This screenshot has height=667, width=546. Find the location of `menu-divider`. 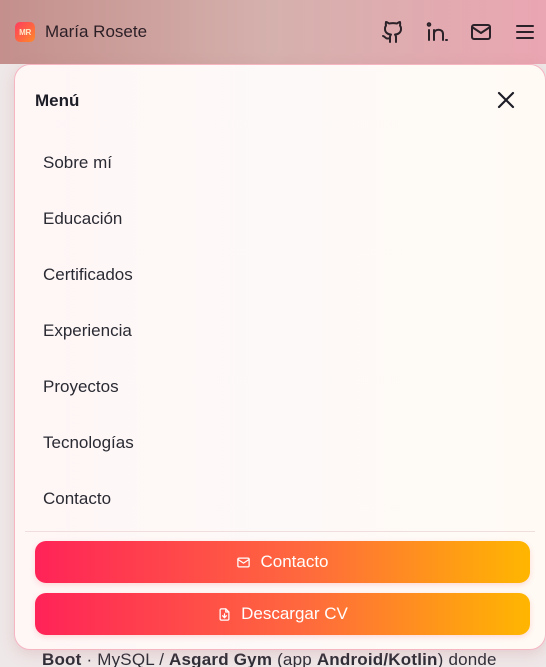

menu-divider is located at coordinates (280, 531).